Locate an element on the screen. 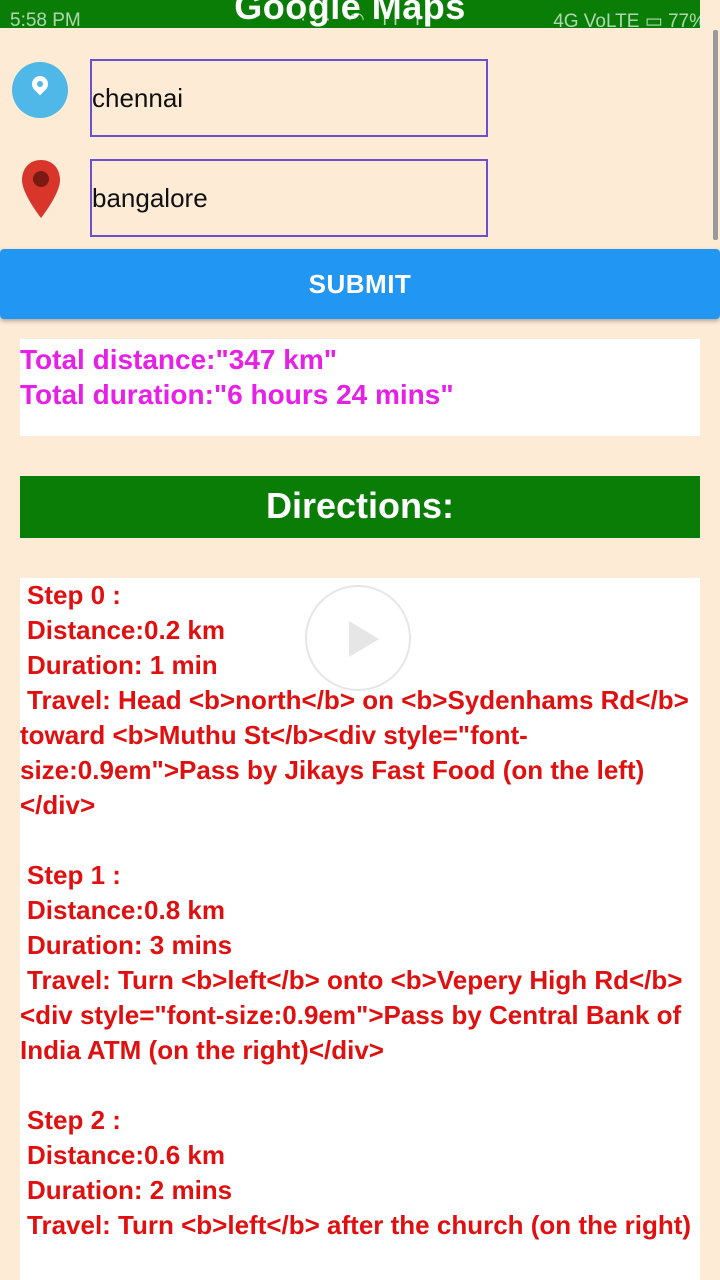 This screenshot has width=720, height=1280. destination-pin-icon is located at coordinates (41, 189).